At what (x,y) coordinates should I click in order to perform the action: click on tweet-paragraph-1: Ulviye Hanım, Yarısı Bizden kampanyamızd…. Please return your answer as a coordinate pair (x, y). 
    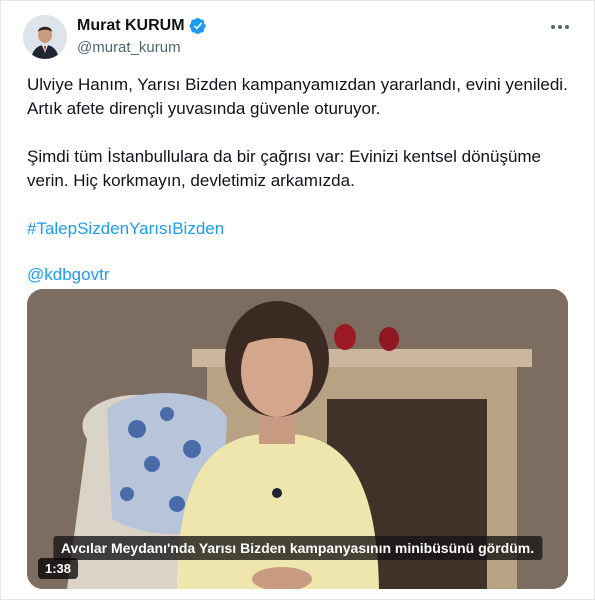
    Looking at the image, I should click on (297, 96).